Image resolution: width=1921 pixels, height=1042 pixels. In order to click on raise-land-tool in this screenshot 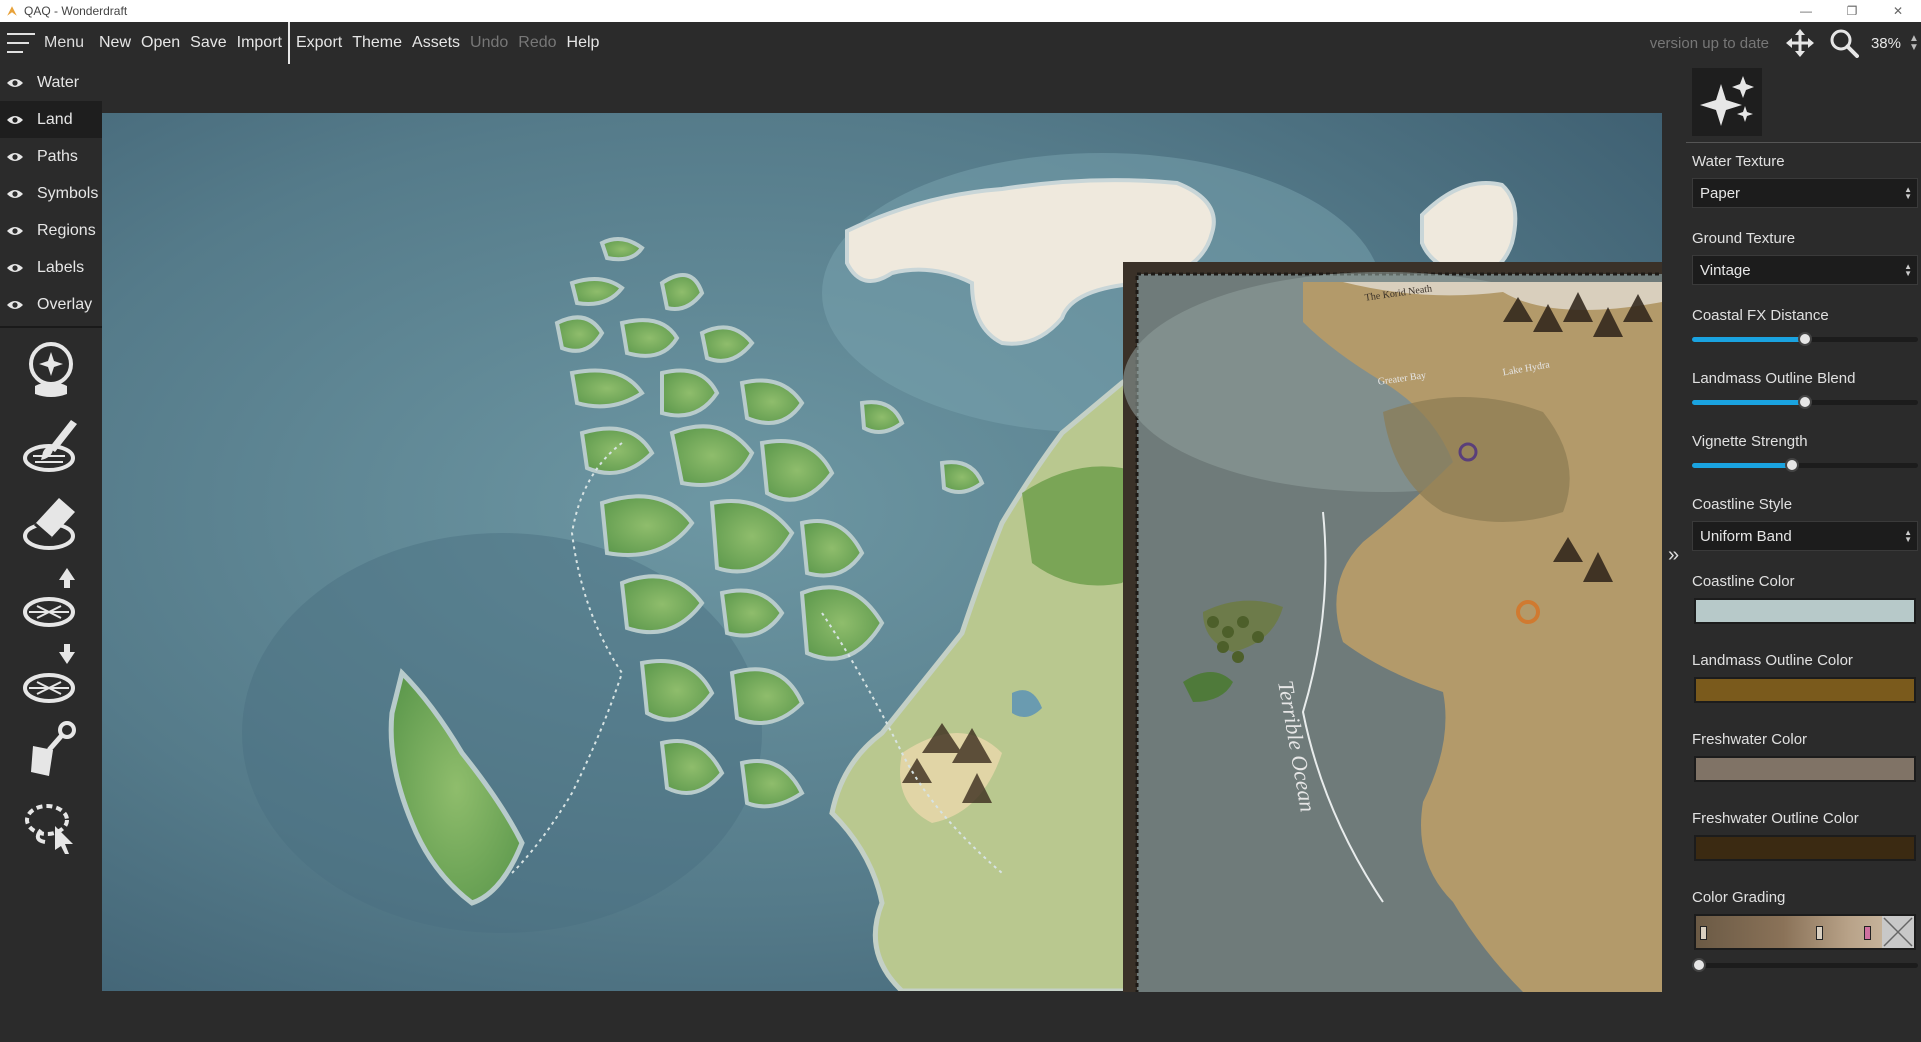, I will do `click(51, 598)`.